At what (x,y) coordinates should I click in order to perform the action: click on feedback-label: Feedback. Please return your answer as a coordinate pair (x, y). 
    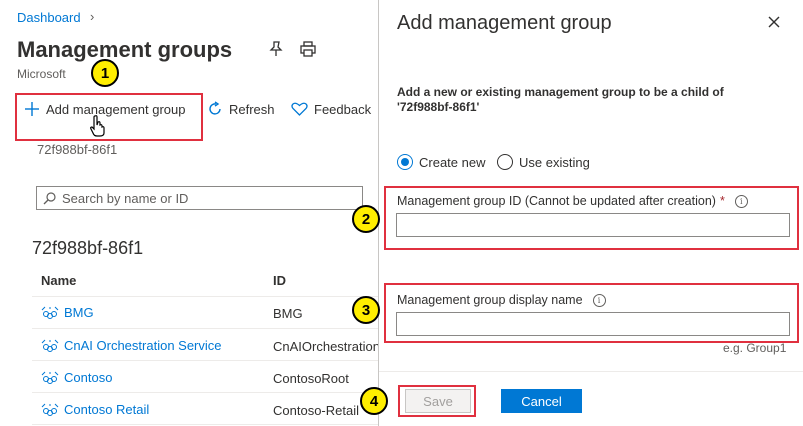
    Looking at the image, I should click on (343, 109).